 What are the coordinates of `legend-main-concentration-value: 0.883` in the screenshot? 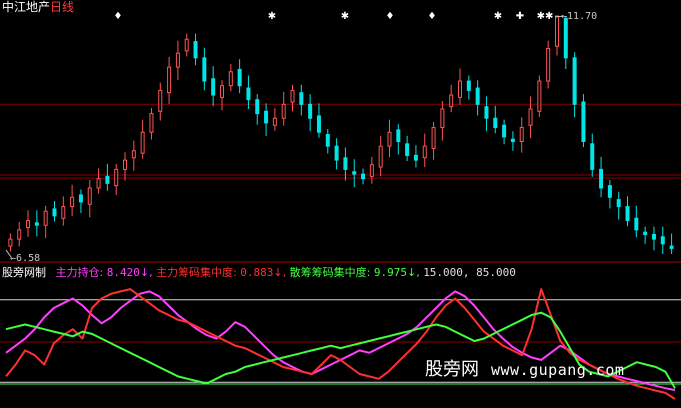 It's located at (257, 272).